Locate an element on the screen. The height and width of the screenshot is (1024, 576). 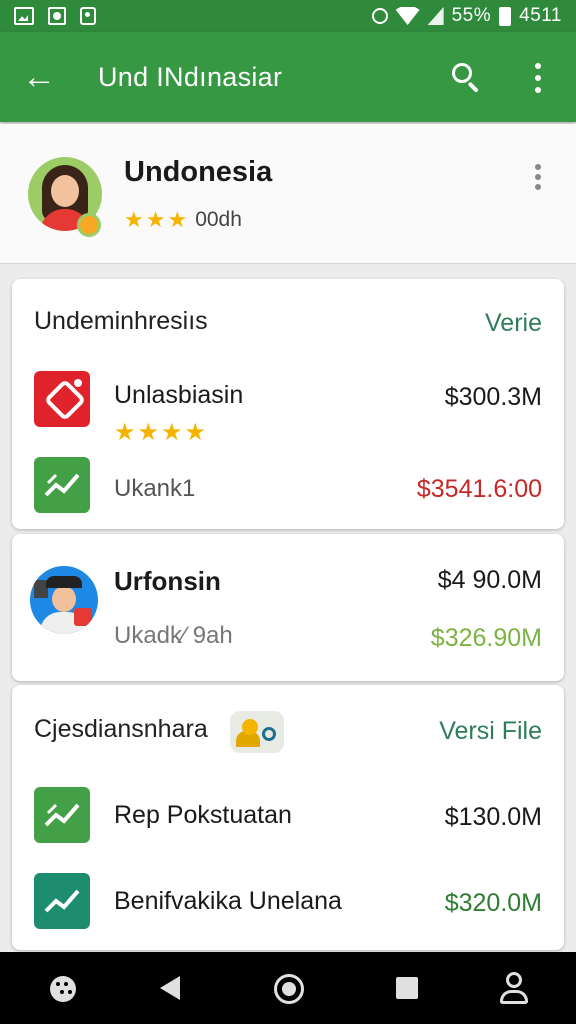
profile-header: Undonesia ★ ★ ★ 00dh is located at coordinates (288, 194).